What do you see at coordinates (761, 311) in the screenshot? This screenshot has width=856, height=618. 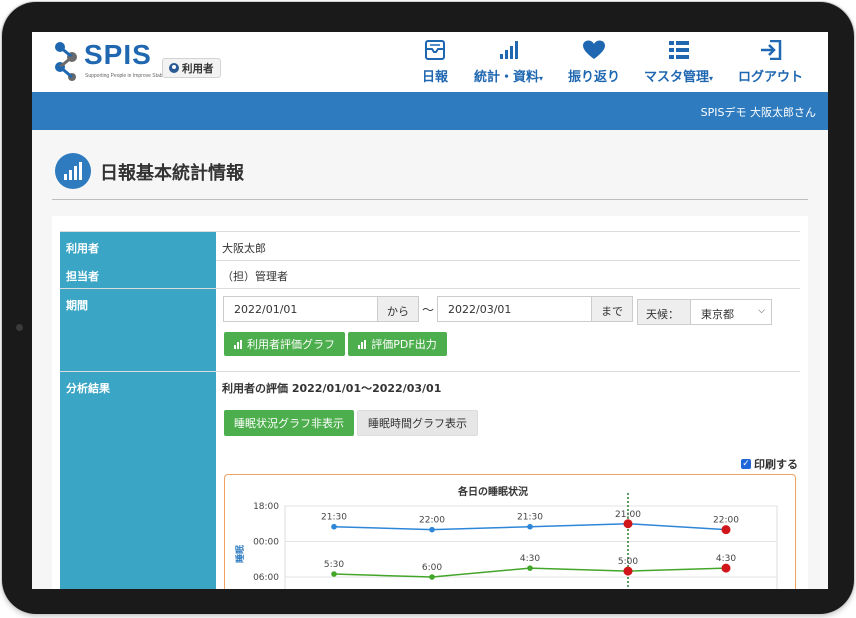 I see `chevron-down-icon: ⌵` at bounding box center [761, 311].